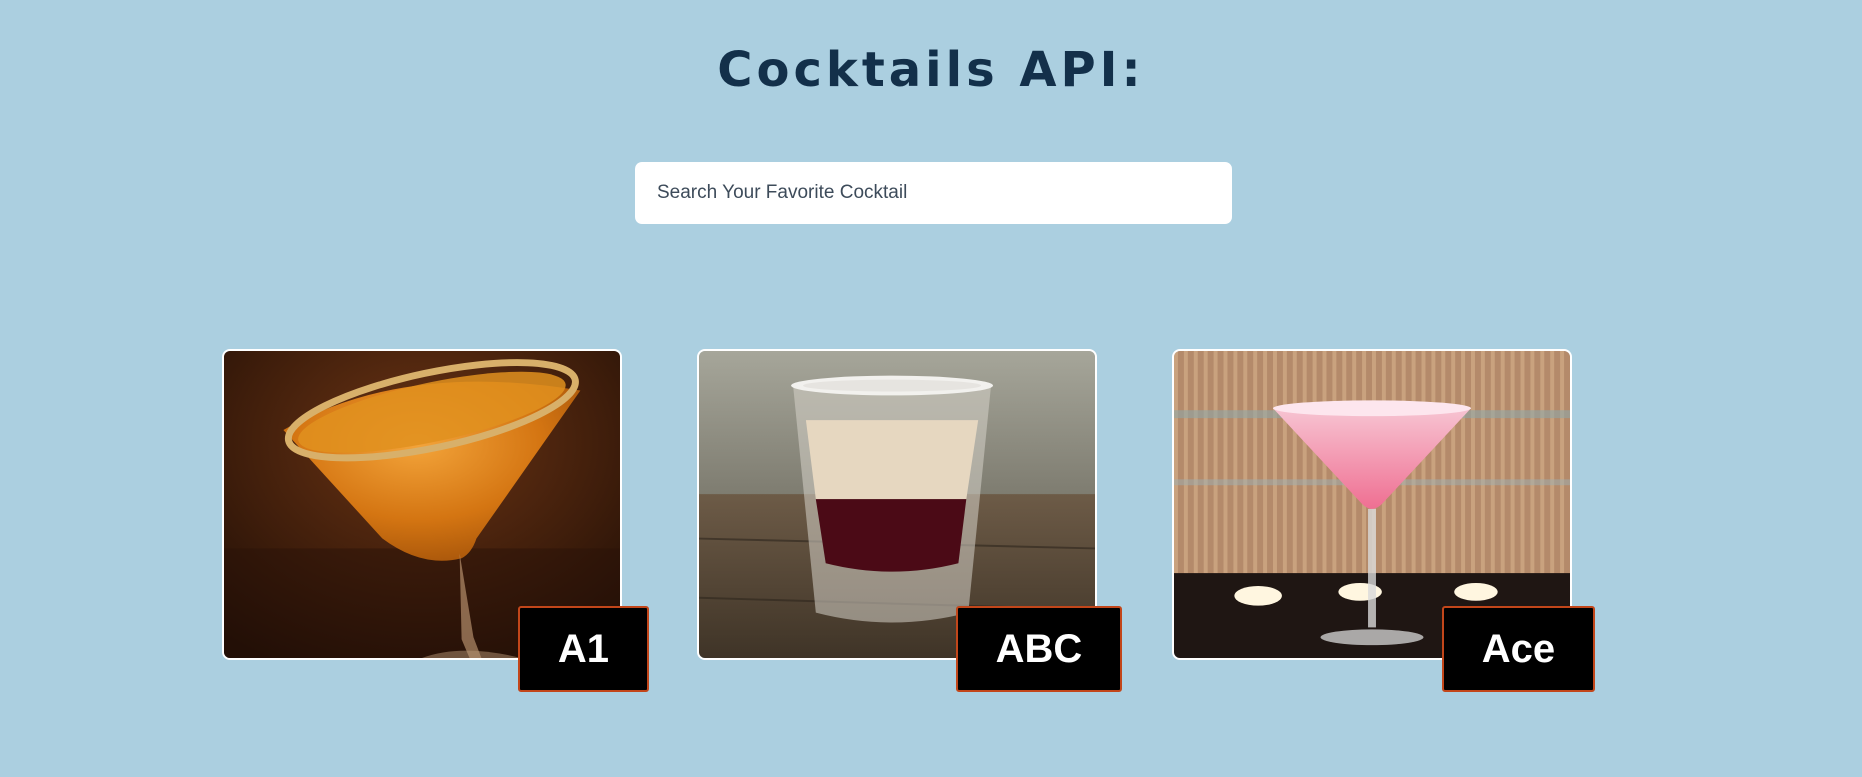  What do you see at coordinates (1518, 649) in the screenshot?
I see `cocktail-name-ace: Ace` at bounding box center [1518, 649].